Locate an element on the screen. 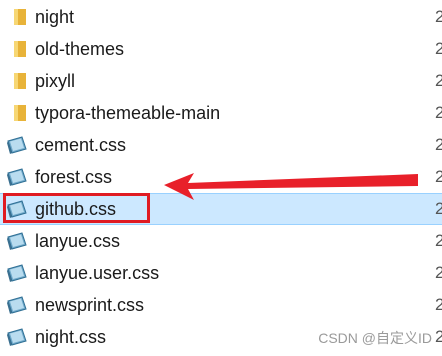  file-name: lanyue.css is located at coordinates (78, 241).